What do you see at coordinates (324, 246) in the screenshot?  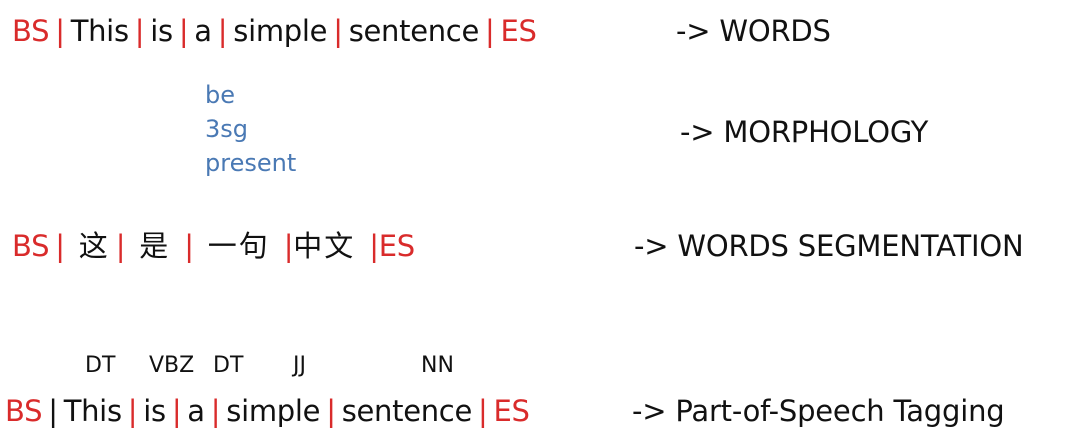 I see `chinese-token: 中文` at bounding box center [324, 246].